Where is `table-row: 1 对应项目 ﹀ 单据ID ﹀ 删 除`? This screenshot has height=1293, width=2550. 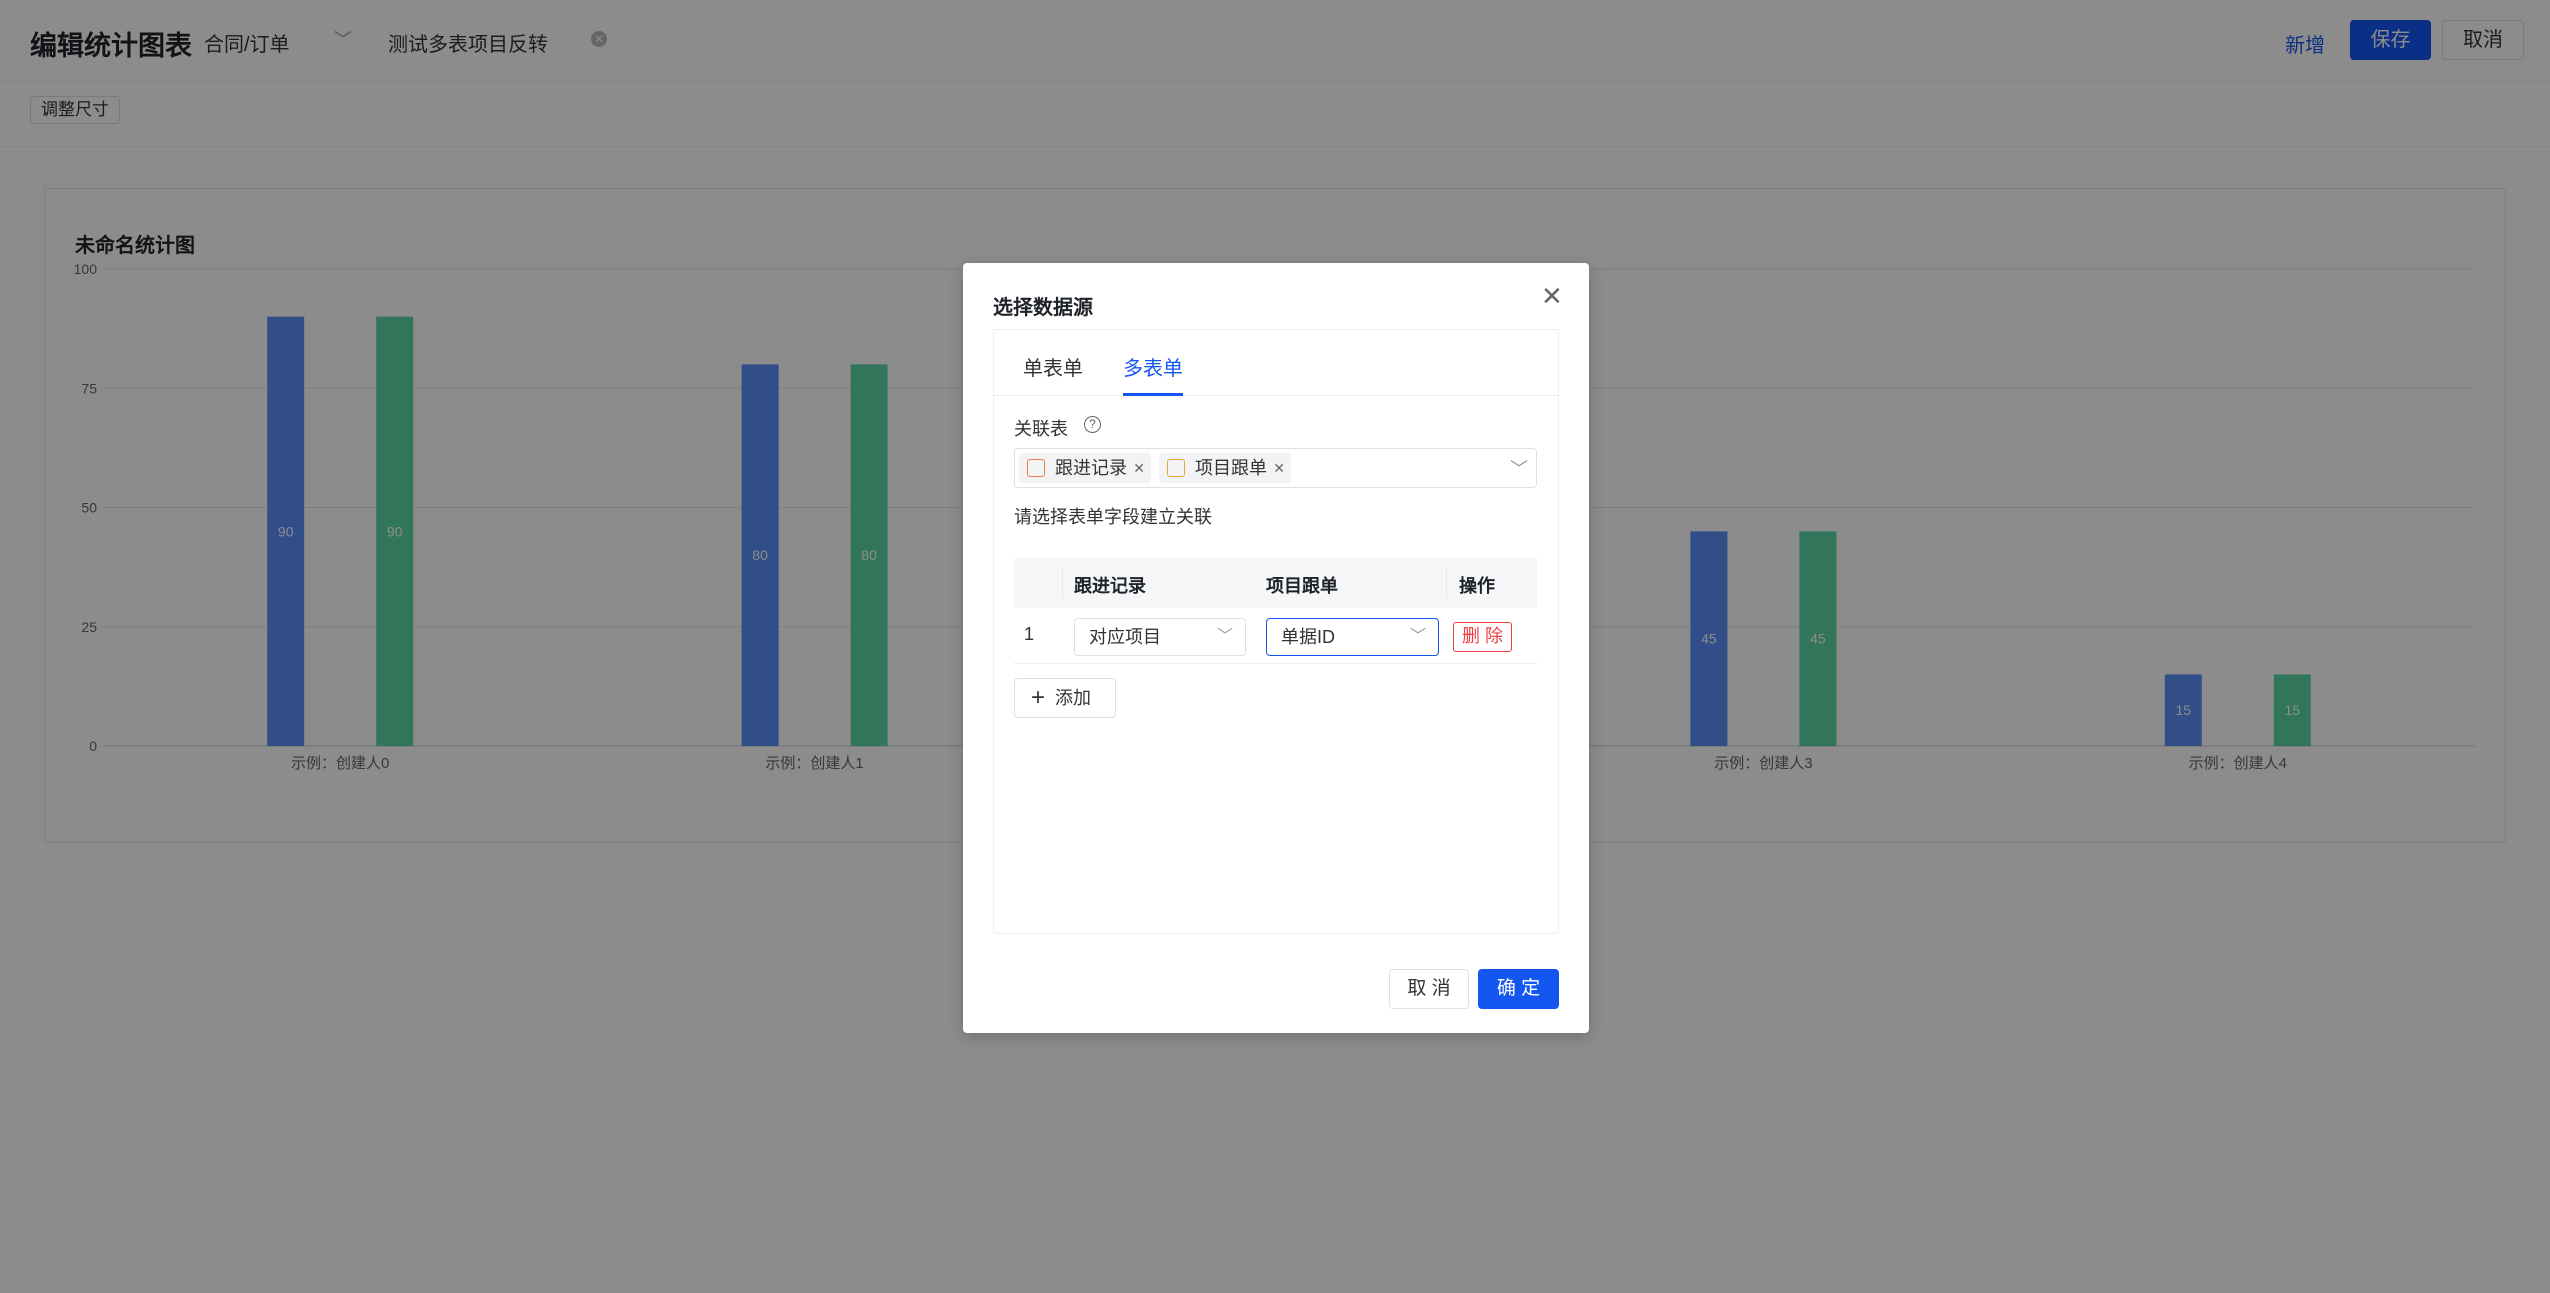
table-row: 1 对应项目 ﹀ 单据ID ﹀ 删 除 is located at coordinates (1275, 636).